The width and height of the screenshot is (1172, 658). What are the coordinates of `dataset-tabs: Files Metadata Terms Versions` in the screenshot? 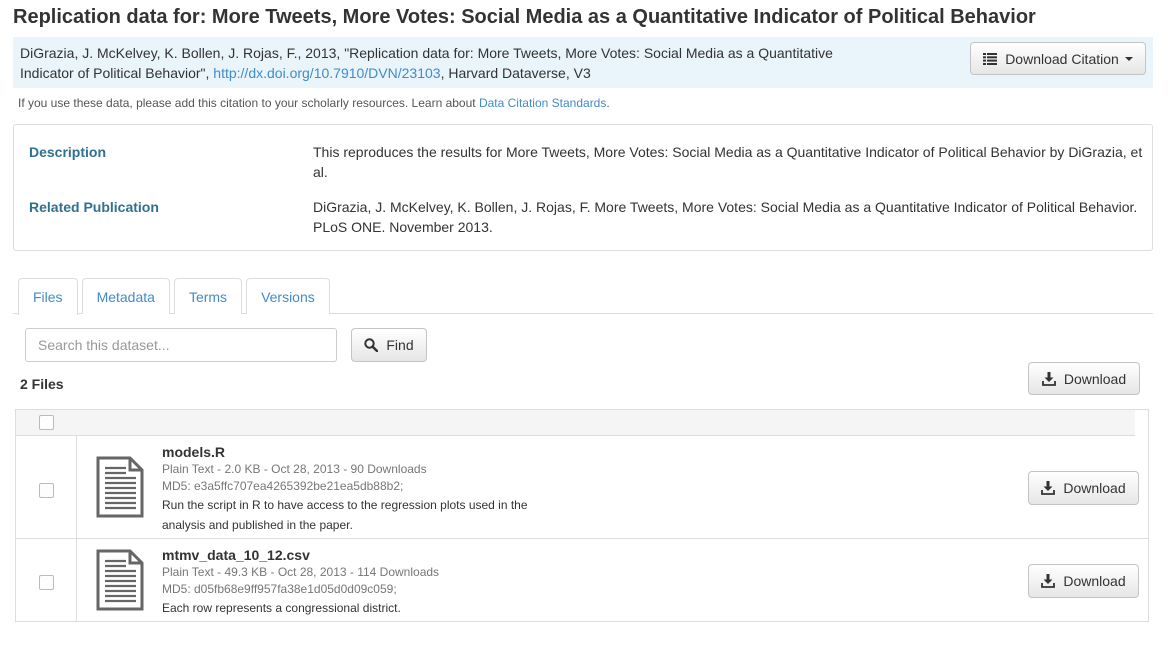 It's located at (176, 296).